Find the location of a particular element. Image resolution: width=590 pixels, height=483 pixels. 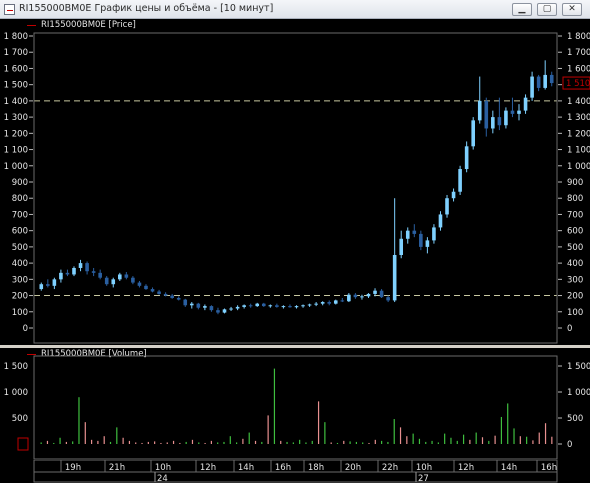

price-tick-left: 200 is located at coordinates (20, 297).